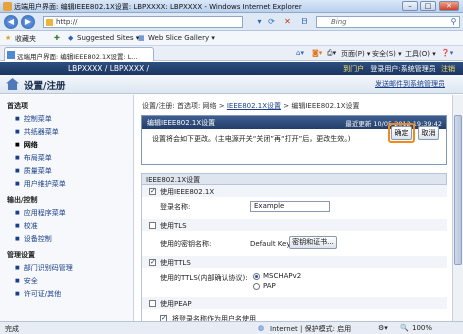  What do you see at coordinates (33, 171) in the screenshot?
I see `sidebar-item-quality: 质量菜单` at bounding box center [33, 171].